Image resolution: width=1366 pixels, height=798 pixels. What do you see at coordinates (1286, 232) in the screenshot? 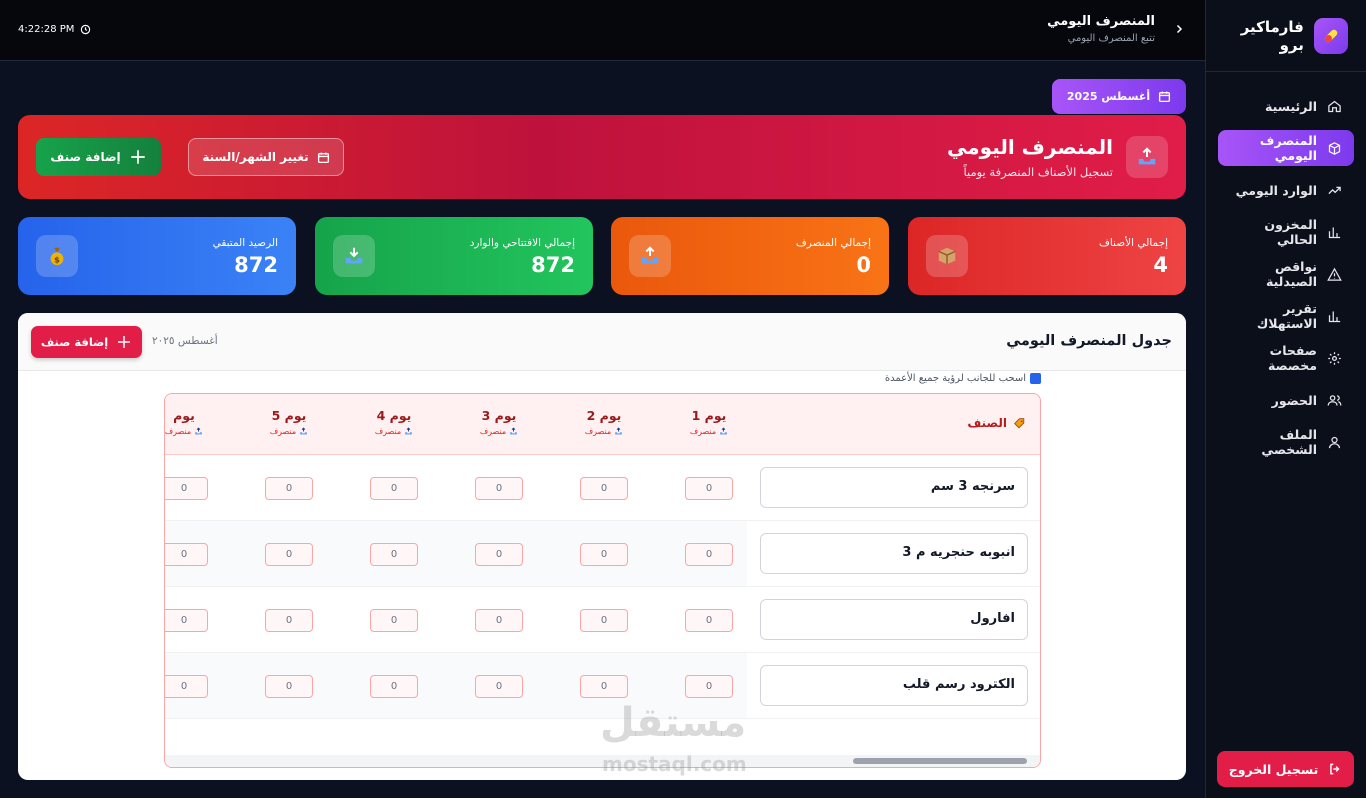
I see `sidebar-item-3: المخزون الحالي` at bounding box center [1286, 232].